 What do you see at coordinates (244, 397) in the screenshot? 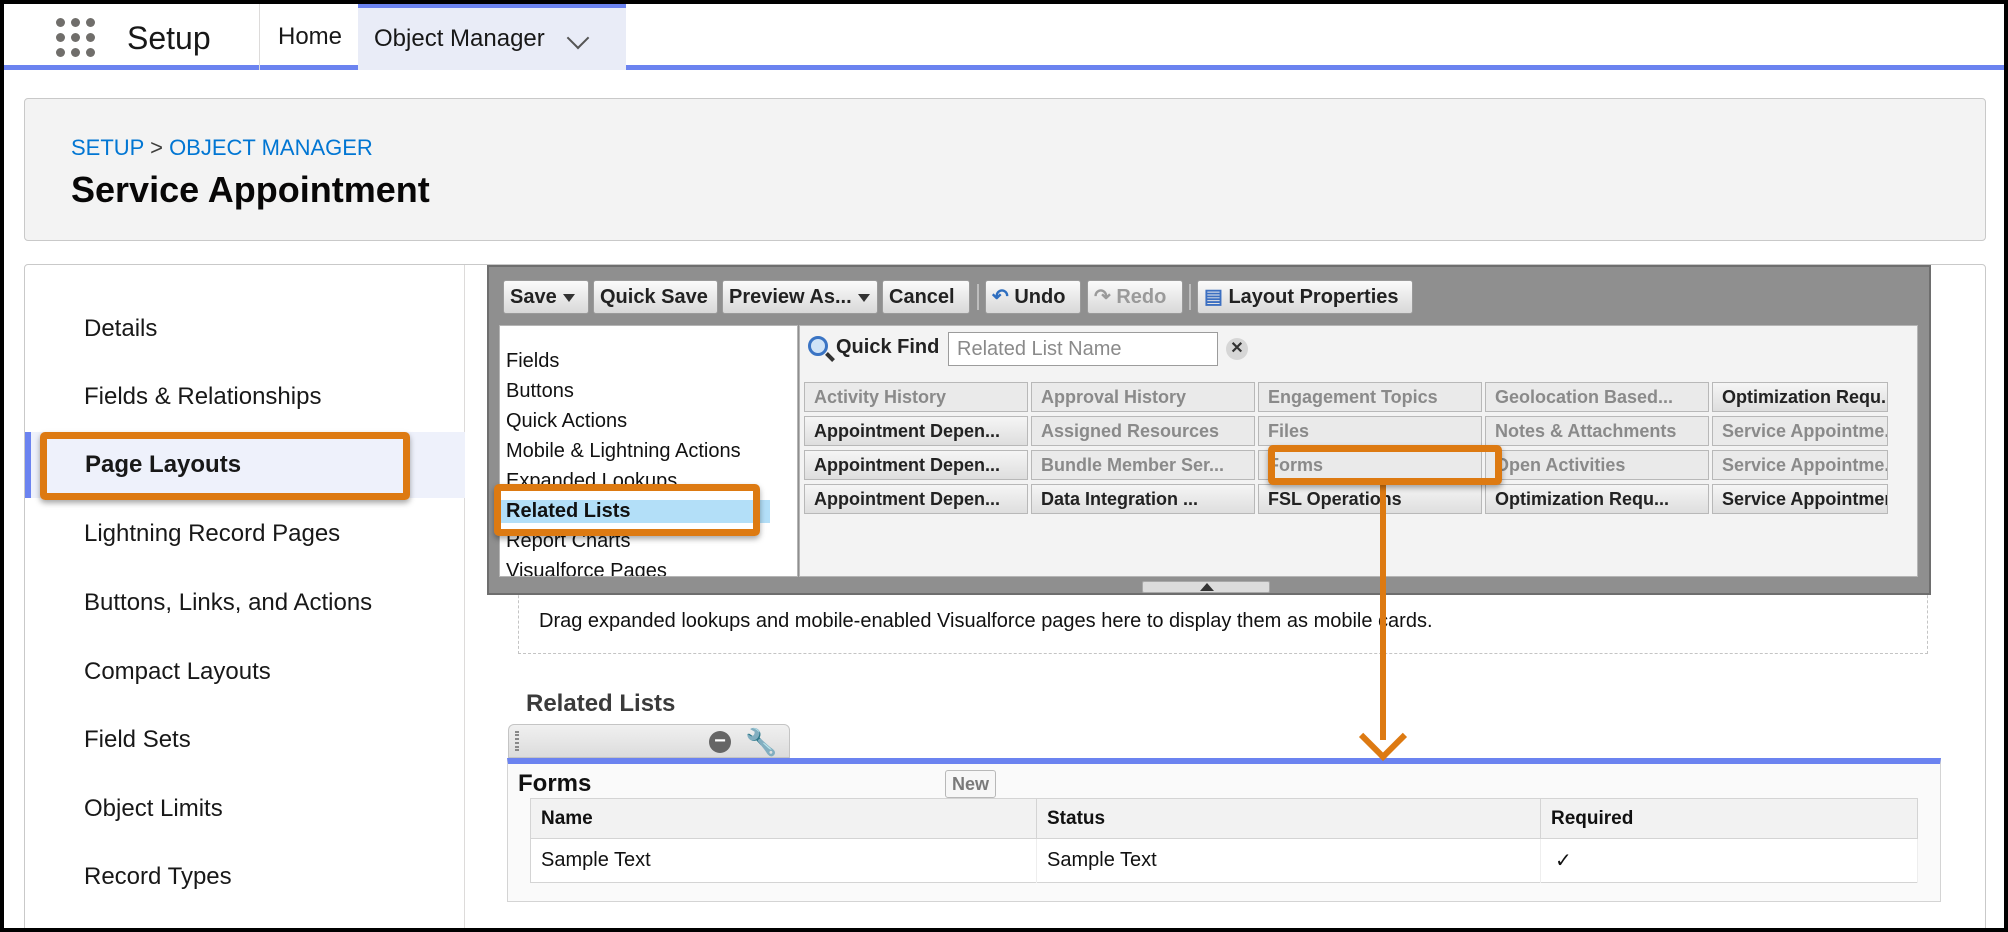
I see `sidebar-item-fields-relationships: Fields & Relationships` at bounding box center [244, 397].